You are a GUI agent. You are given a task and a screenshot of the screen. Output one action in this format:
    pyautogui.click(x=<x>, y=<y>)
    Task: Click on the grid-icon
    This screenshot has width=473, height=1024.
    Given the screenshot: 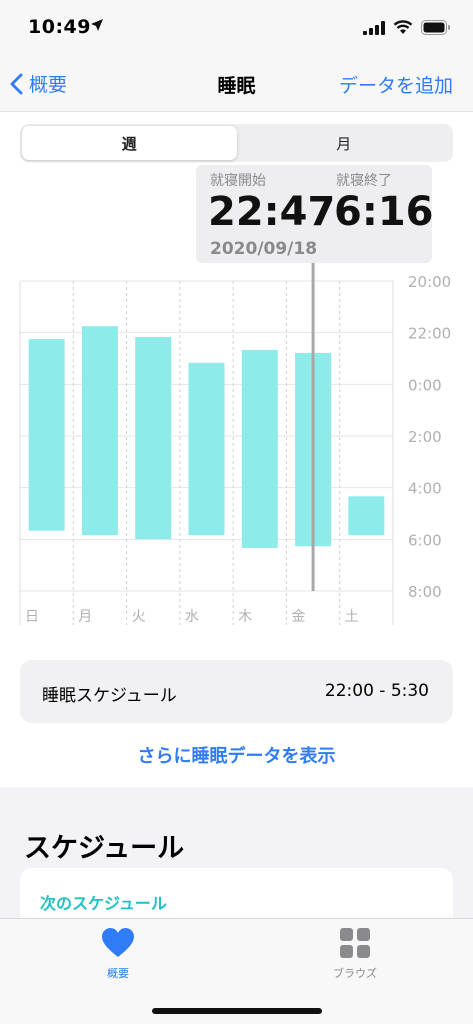 What is the action you would take?
    pyautogui.click(x=355, y=943)
    